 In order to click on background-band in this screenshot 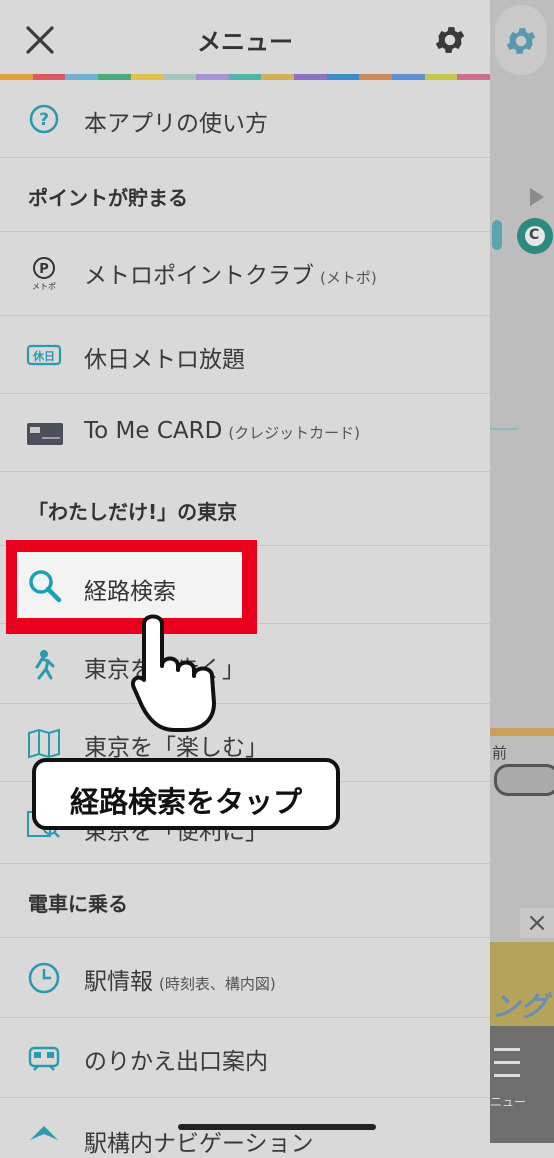, I will do `click(522, 732)`.